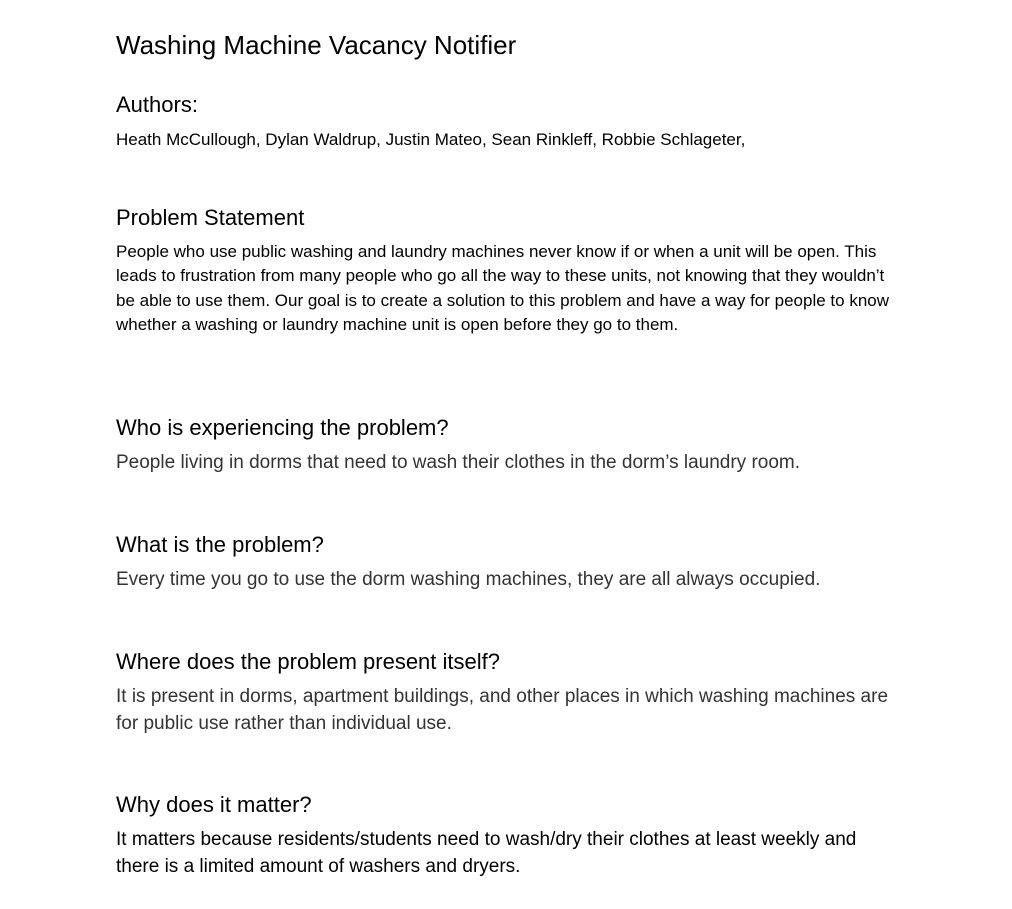  I want to click on document-title: Washing Machine Vacancy Notifier, so click(316, 45).